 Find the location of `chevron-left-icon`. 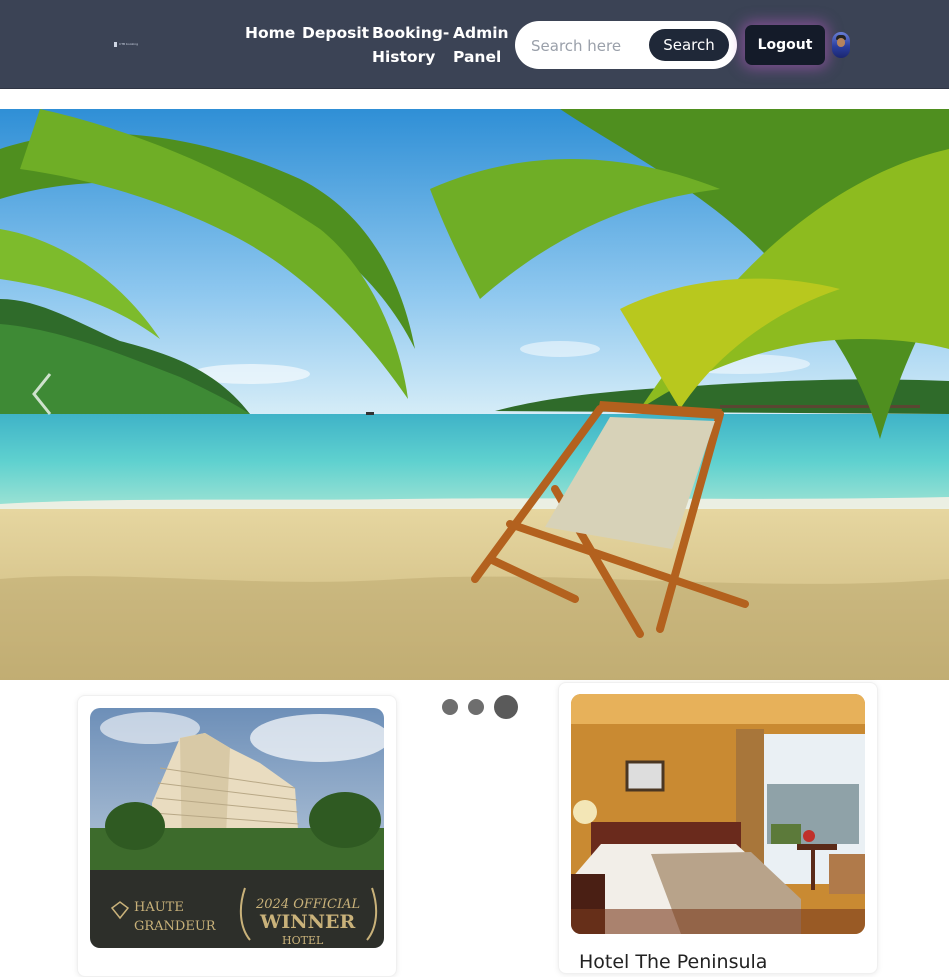

chevron-left-icon is located at coordinates (42, 394).